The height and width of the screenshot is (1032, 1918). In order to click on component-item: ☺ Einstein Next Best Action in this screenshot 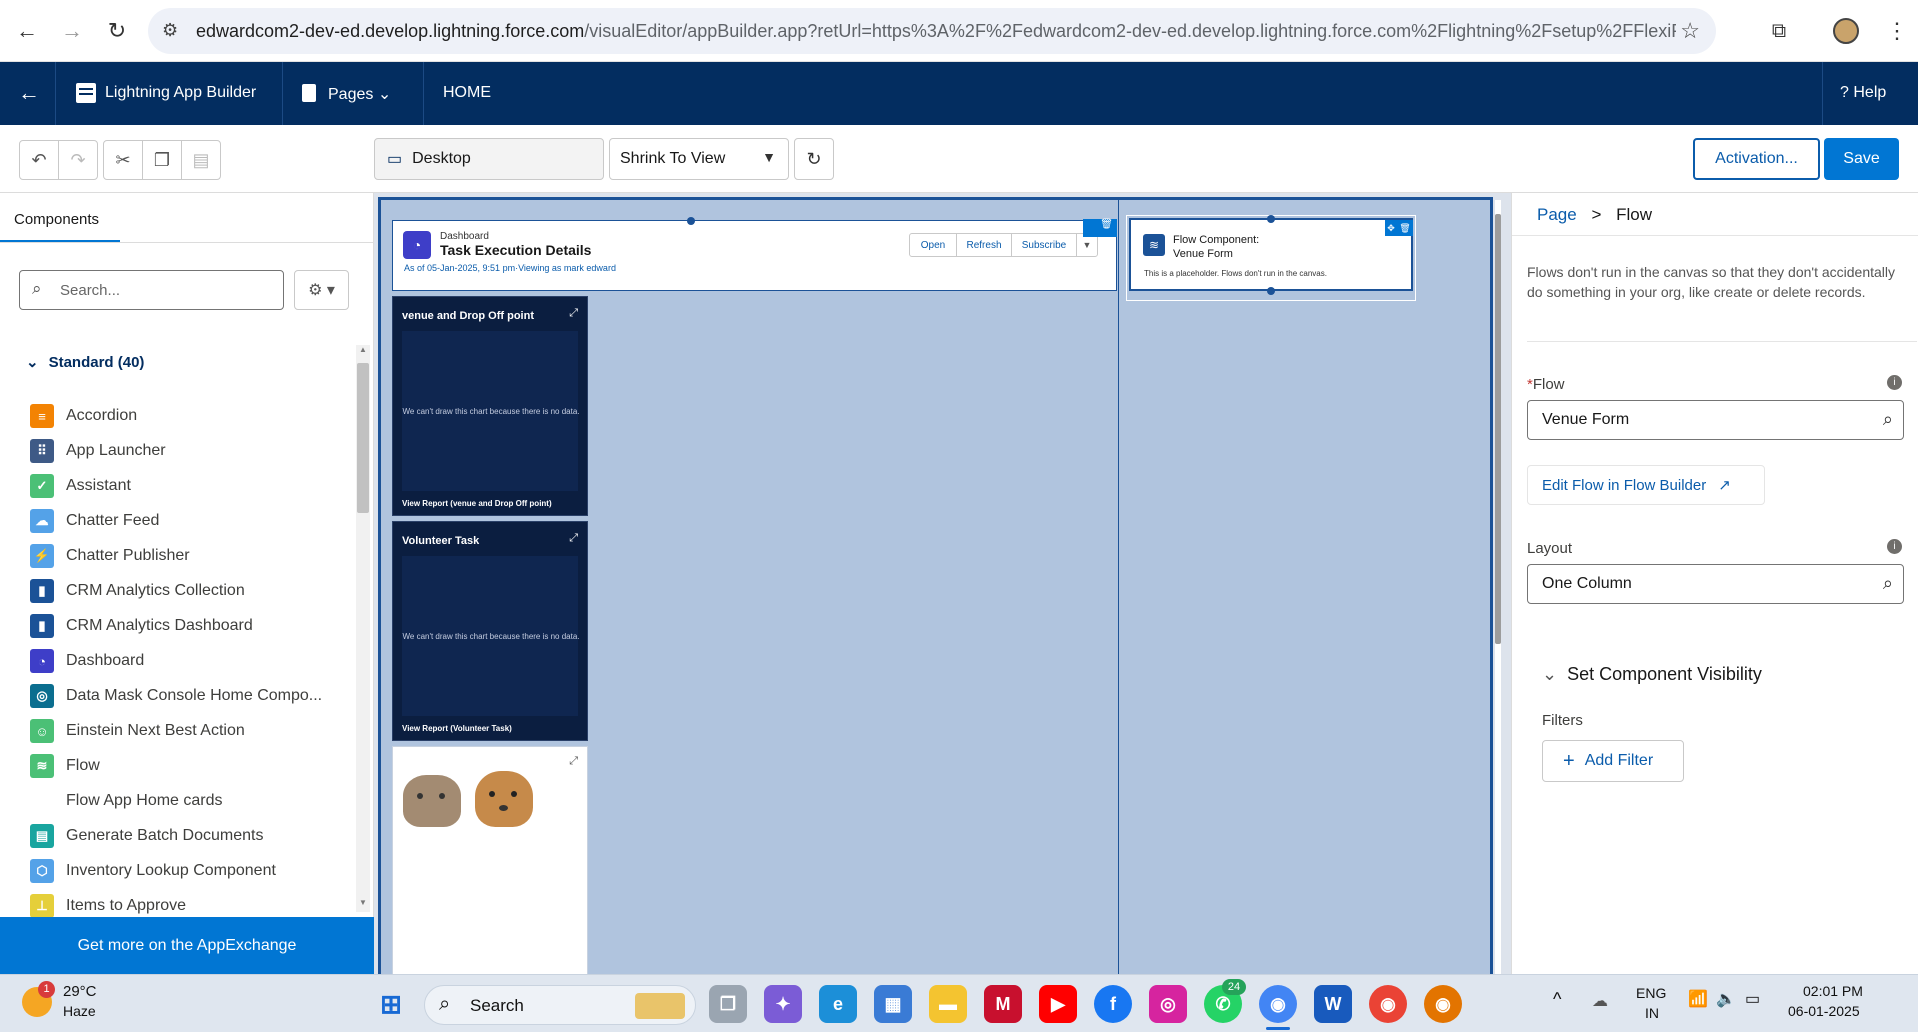, I will do `click(137, 731)`.